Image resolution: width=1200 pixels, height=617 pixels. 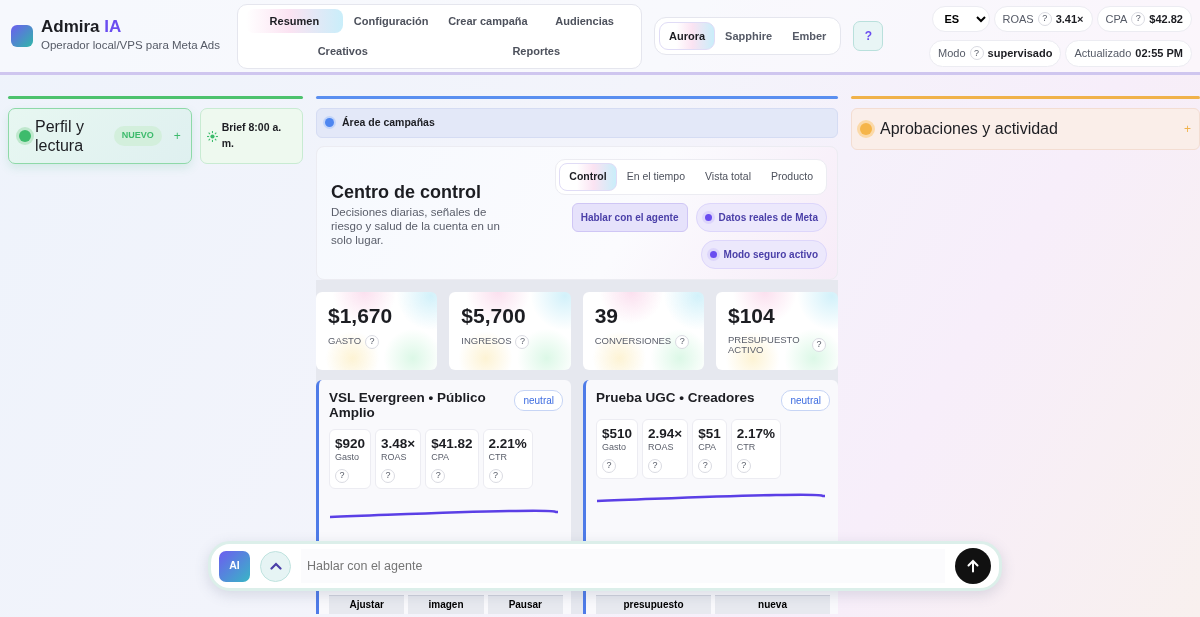 What do you see at coordinates (345, 341) in the screenshot?
I see `kpi-label: GASTO` at bounding box center [345, 341].